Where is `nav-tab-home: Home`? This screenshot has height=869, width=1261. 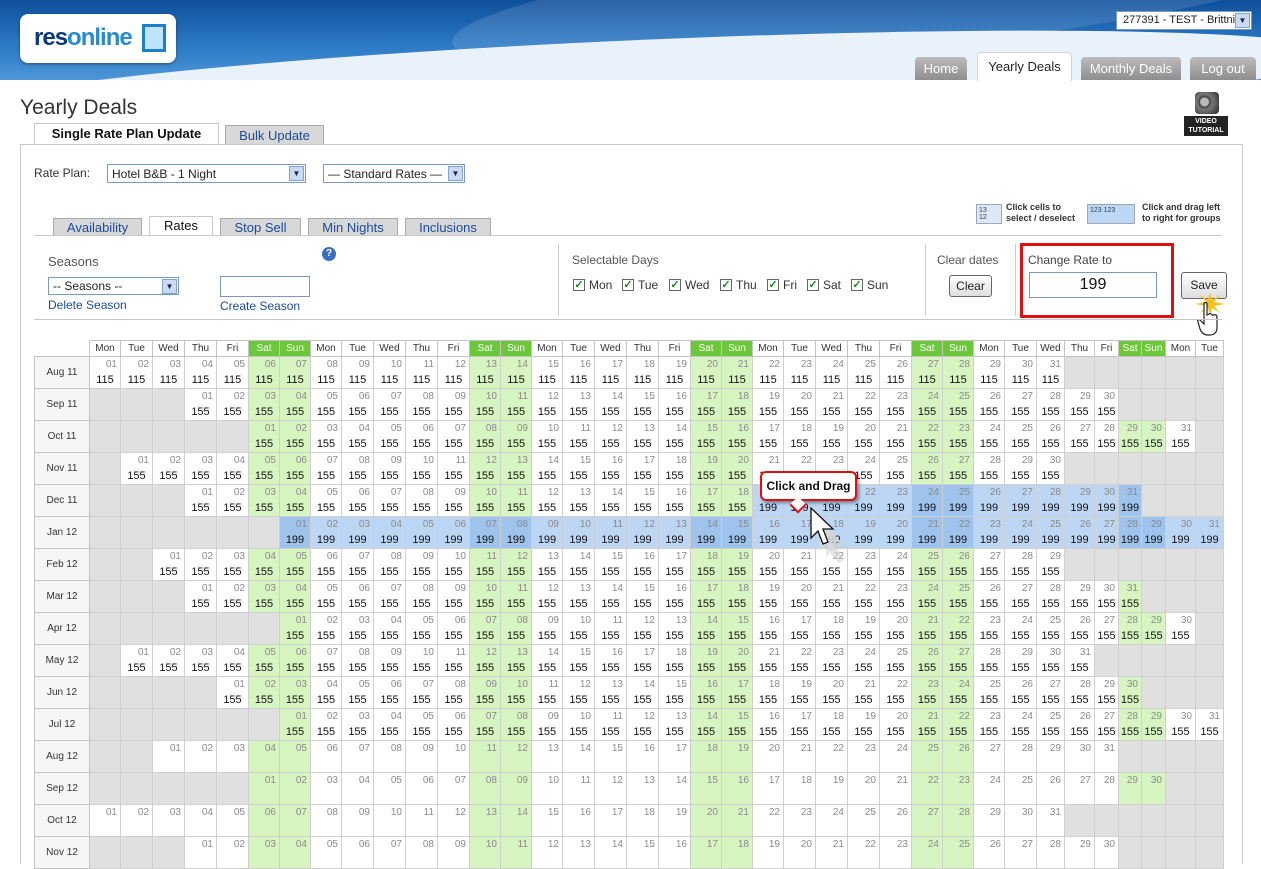 nav-tab-home: Home is located at coordinates (941, 68).